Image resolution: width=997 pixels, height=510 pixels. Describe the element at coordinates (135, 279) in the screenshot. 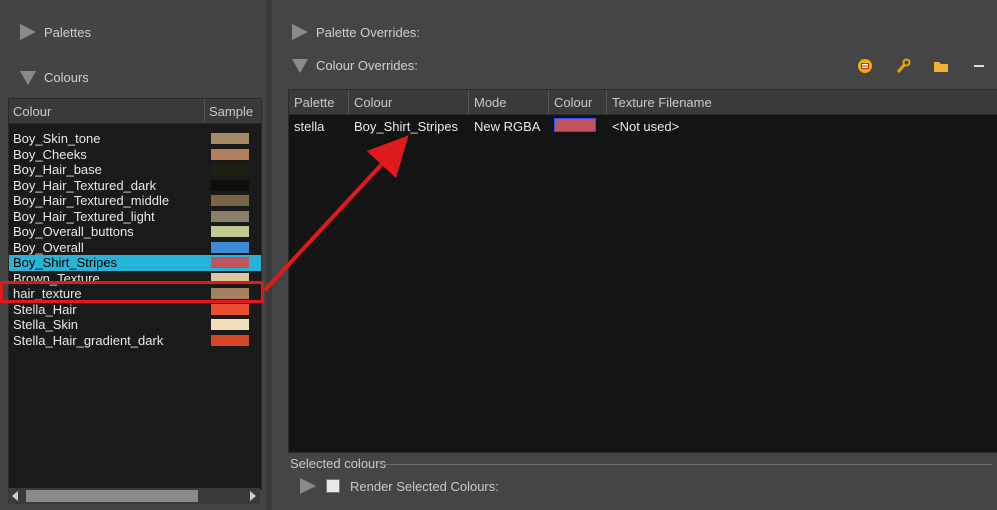

I see `list-item: Brown_Texture` at that location.